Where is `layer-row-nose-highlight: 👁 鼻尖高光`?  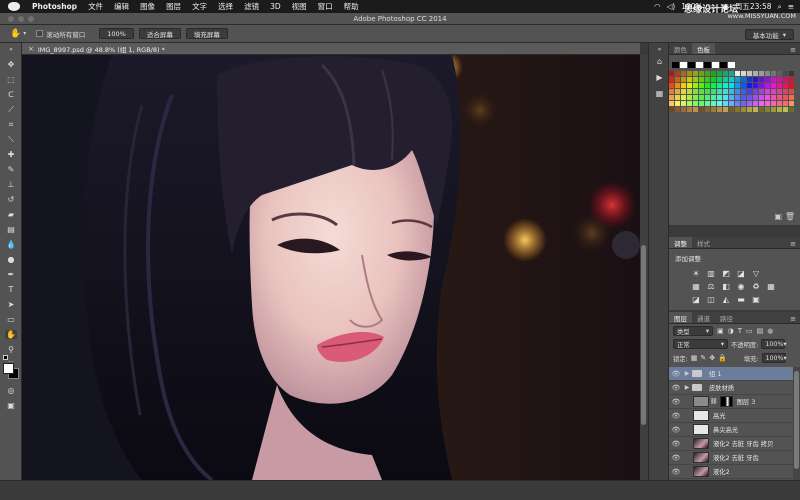 layer-row-nose-highlight: 👁 鼻尖高光 is located at coordinates (731, 430).